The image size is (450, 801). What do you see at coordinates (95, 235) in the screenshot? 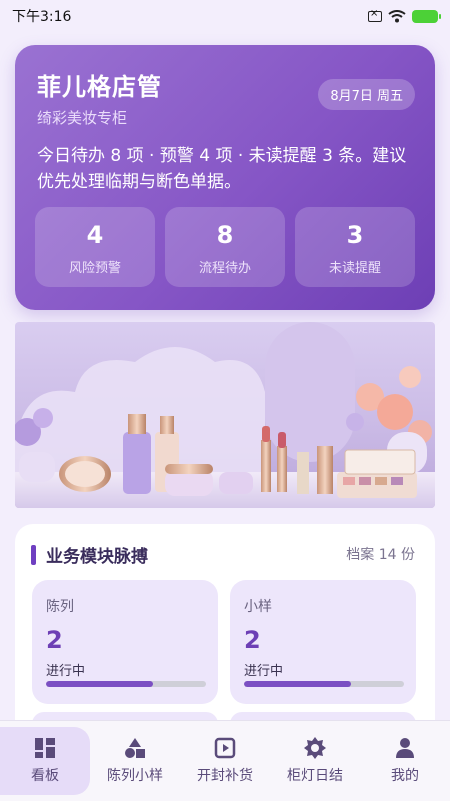
I see `stat-value: 4` at bounding box center [95, 235].